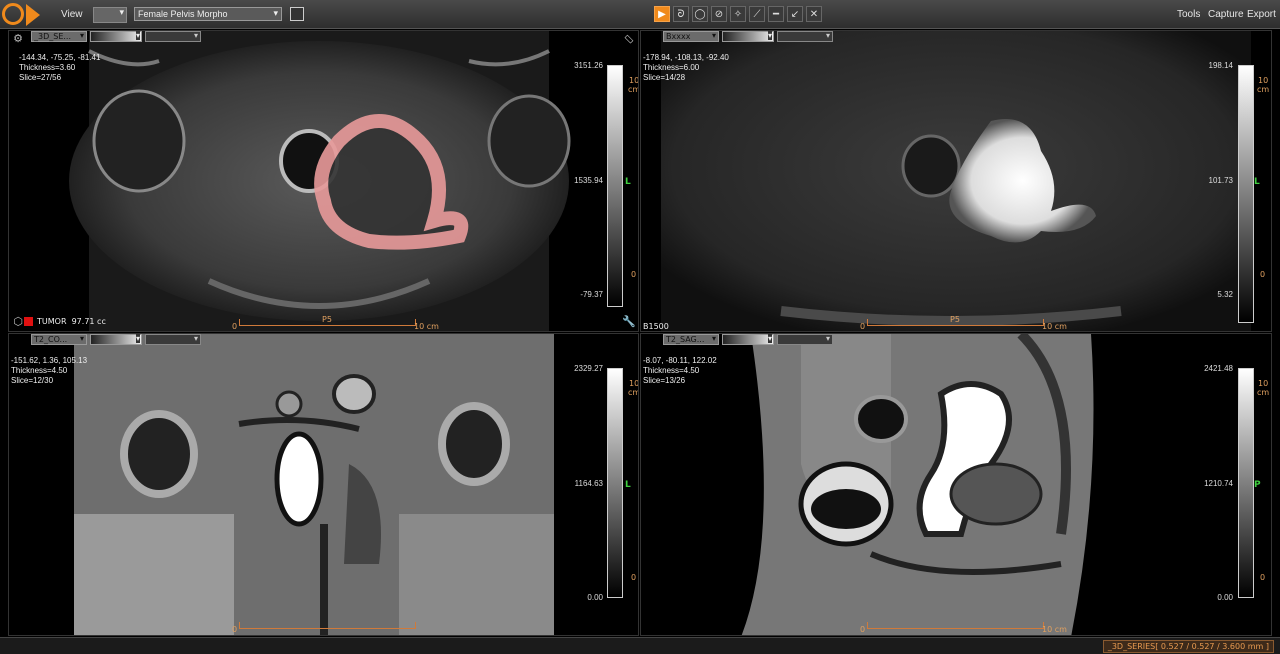 The width and height of the screenshot is (1280, 654). Describe the element at coordinates (1226, 14) in the screenshot. I see `capture-menu: Capture` at that location.